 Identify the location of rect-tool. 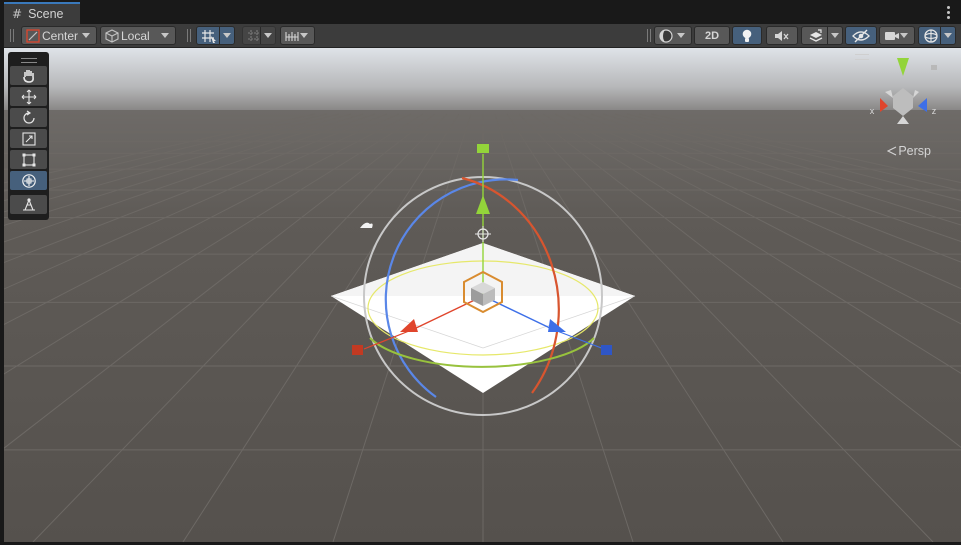
(28, 159).